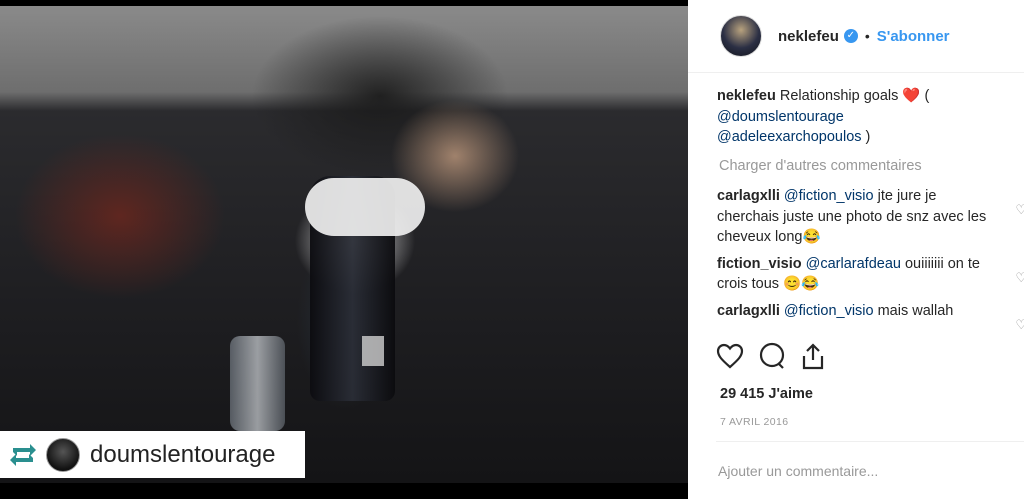  What do you see at coordinates (63, 454) in the screenshot?
I see `repost-avatar` at bounding box center [63, 454].